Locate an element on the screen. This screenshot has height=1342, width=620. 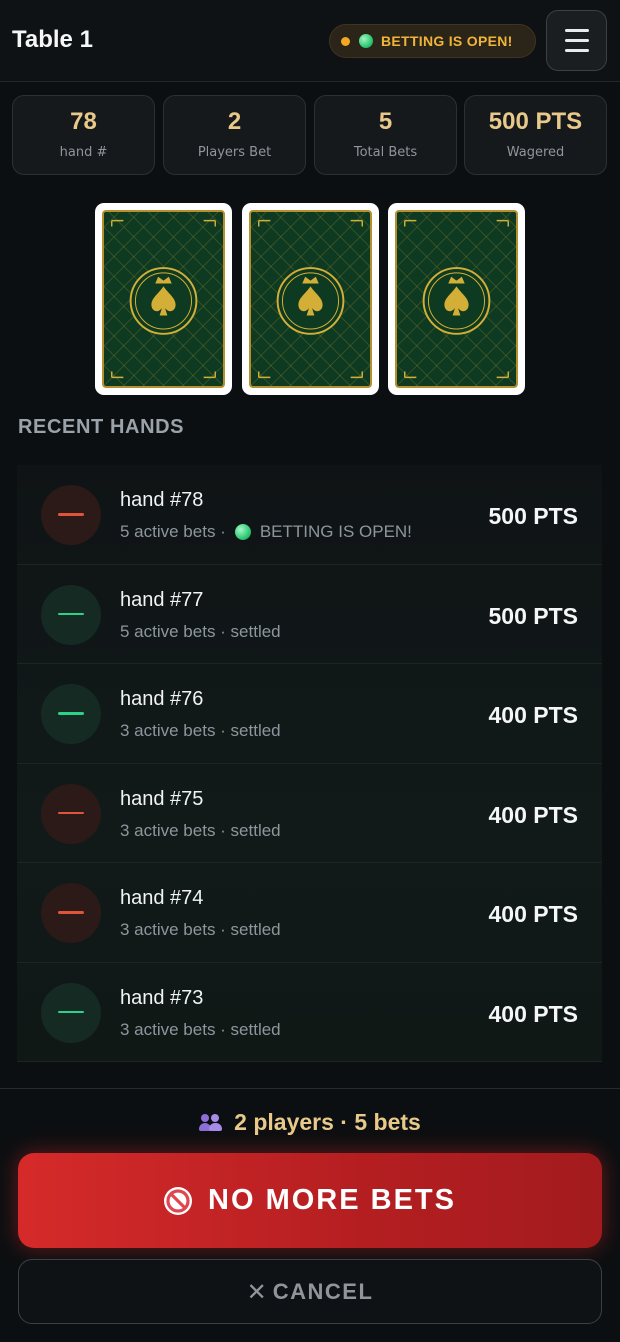
stat-hand-number: 78 hand # is located at coordinates (83, 135).